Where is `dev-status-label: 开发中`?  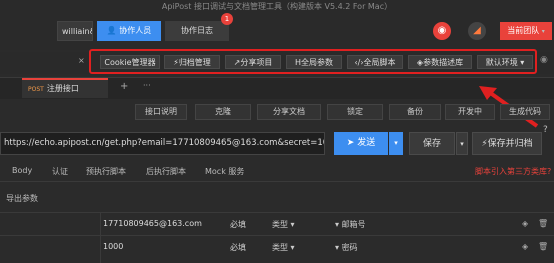 dev-status-label: 开发中 is located at coordinates (470, 111).